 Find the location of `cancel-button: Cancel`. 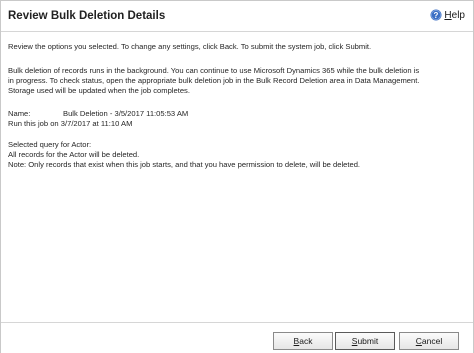

cancel-button: Cancel is located at coordinates (429, 341).